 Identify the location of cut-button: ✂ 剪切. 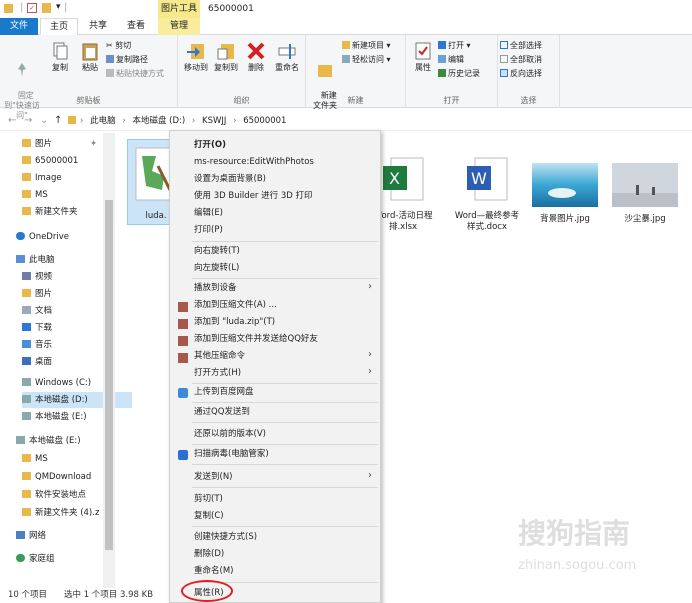
(118, 45).